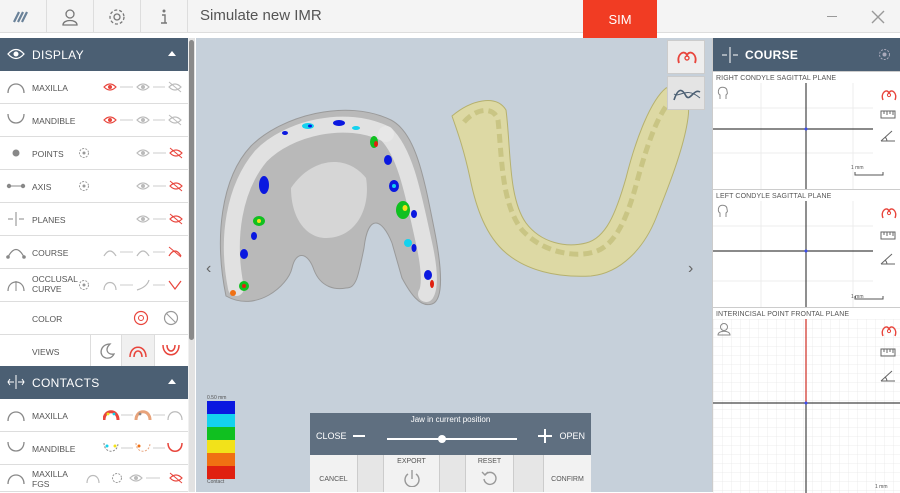  Describe the element at coordinates (94, 219) in the screenshot. I see `display-row-planes: PLANES` at that location.